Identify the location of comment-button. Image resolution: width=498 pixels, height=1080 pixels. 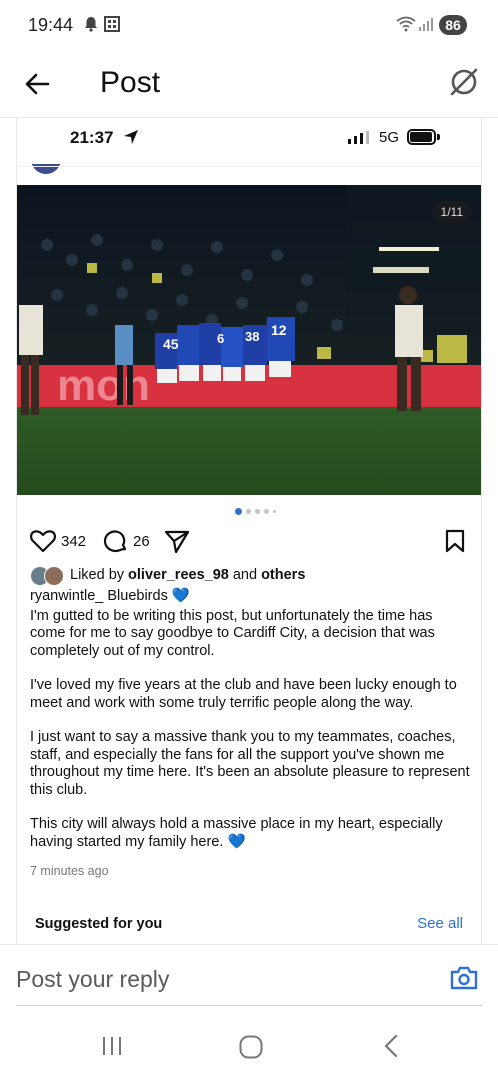
(115, 541).